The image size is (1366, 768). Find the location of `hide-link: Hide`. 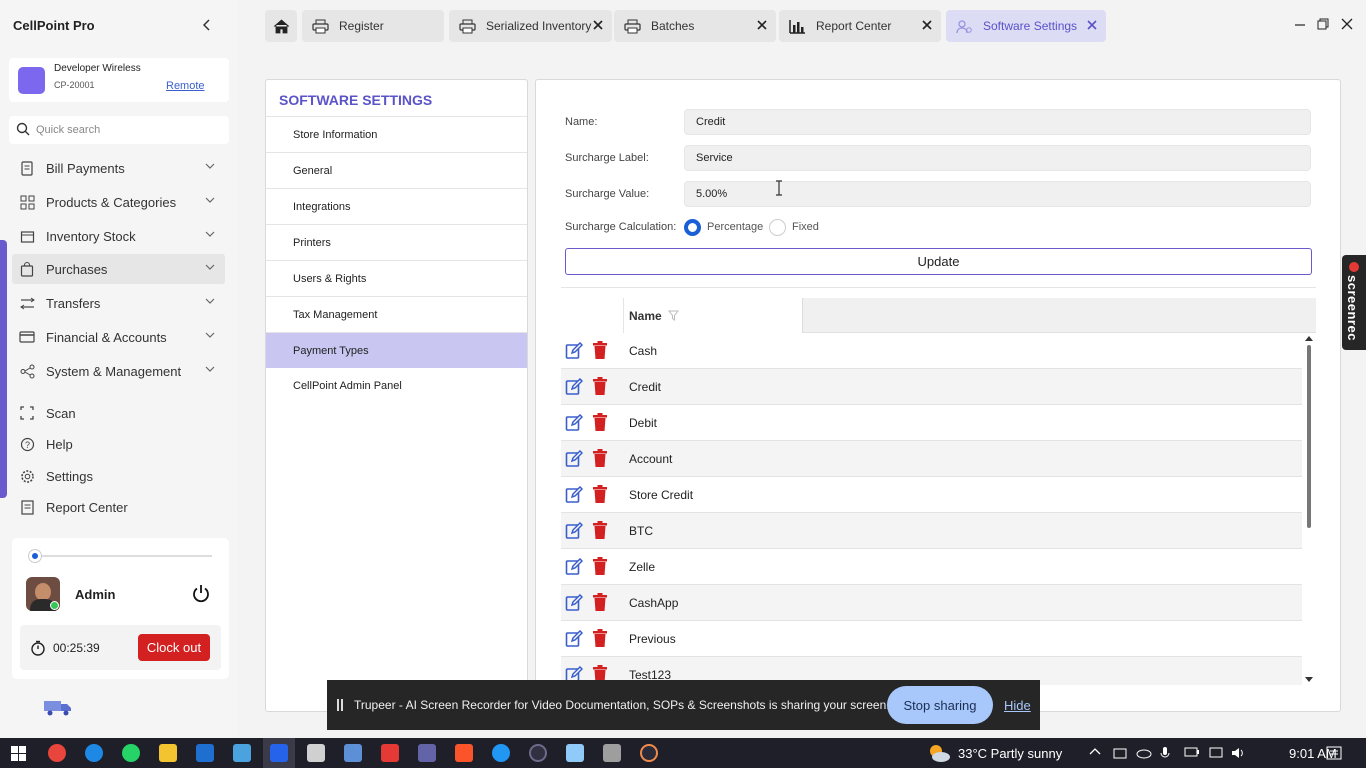

hide-link: Hide is located at coordinates (1017, 705).